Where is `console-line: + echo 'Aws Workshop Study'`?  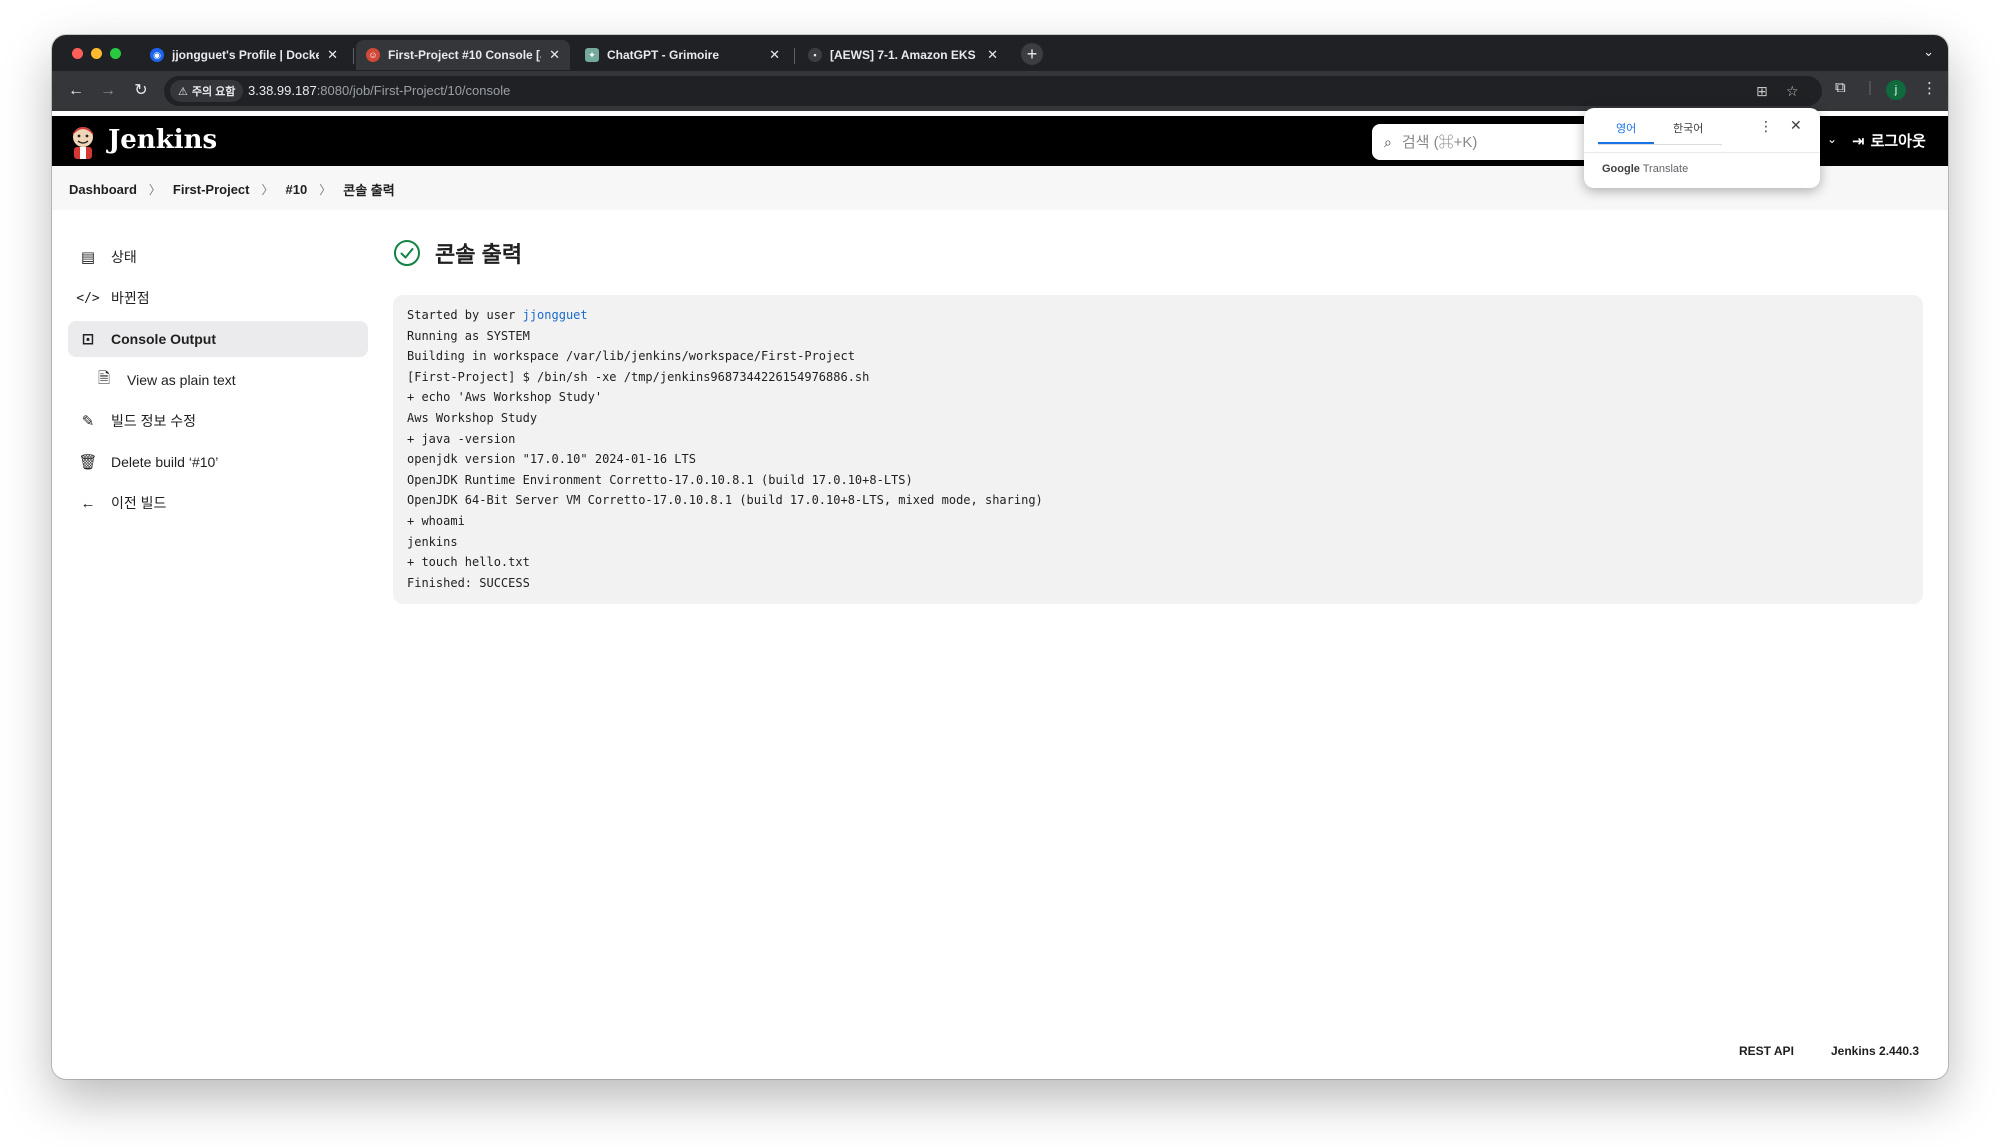
console-line: + echo 'Aws Workshop Study' is located at coordinates (505, 397).